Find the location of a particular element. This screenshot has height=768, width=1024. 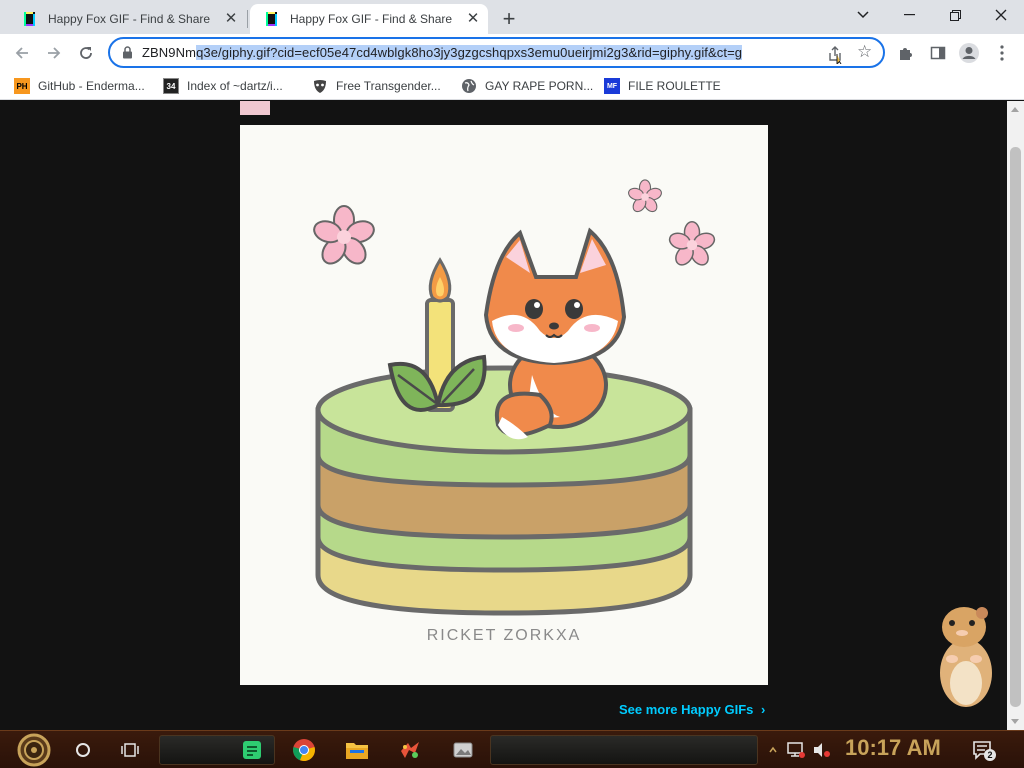

profile-avatar-icon is located at coordinates (969, 53).